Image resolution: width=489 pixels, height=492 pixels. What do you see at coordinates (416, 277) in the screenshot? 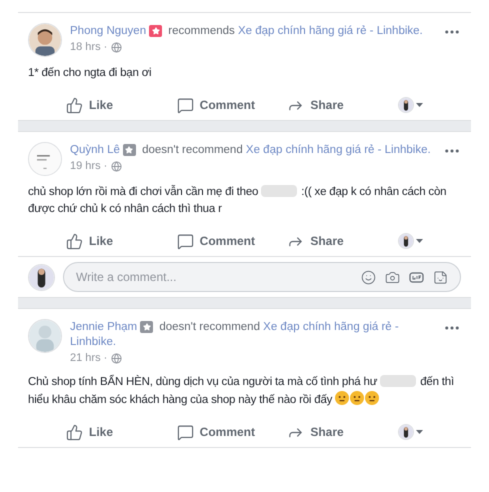
I see `gif-icon` at bounding box center [416, 277].